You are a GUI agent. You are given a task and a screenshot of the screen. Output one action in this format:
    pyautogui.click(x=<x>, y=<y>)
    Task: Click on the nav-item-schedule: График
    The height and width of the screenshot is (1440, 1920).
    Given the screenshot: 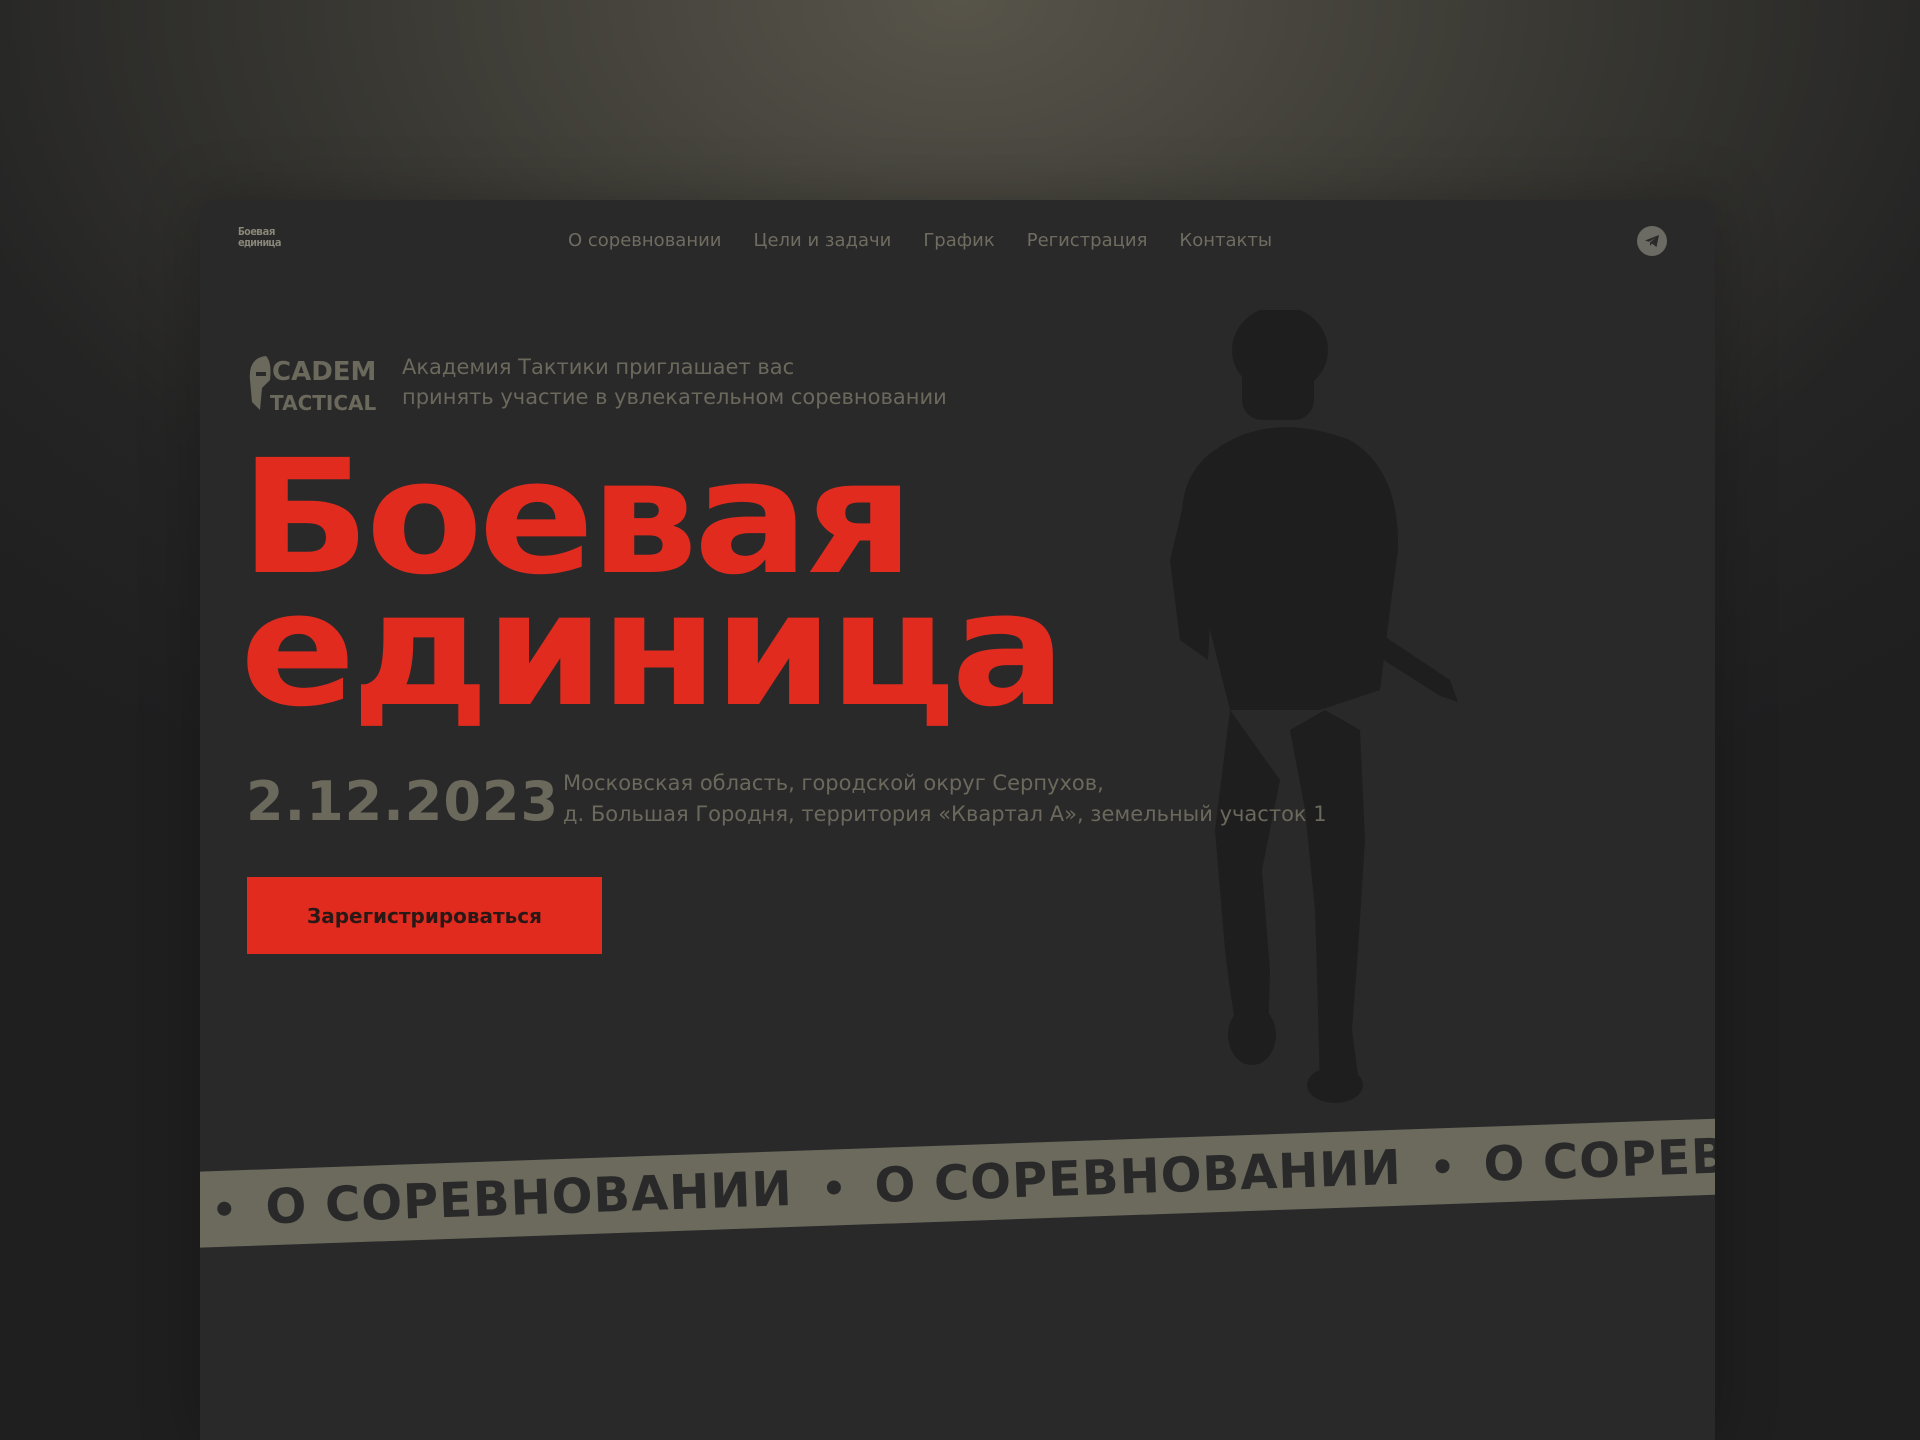 What is the action you would take?
    pyautogui.click(x=958, y=240)
    